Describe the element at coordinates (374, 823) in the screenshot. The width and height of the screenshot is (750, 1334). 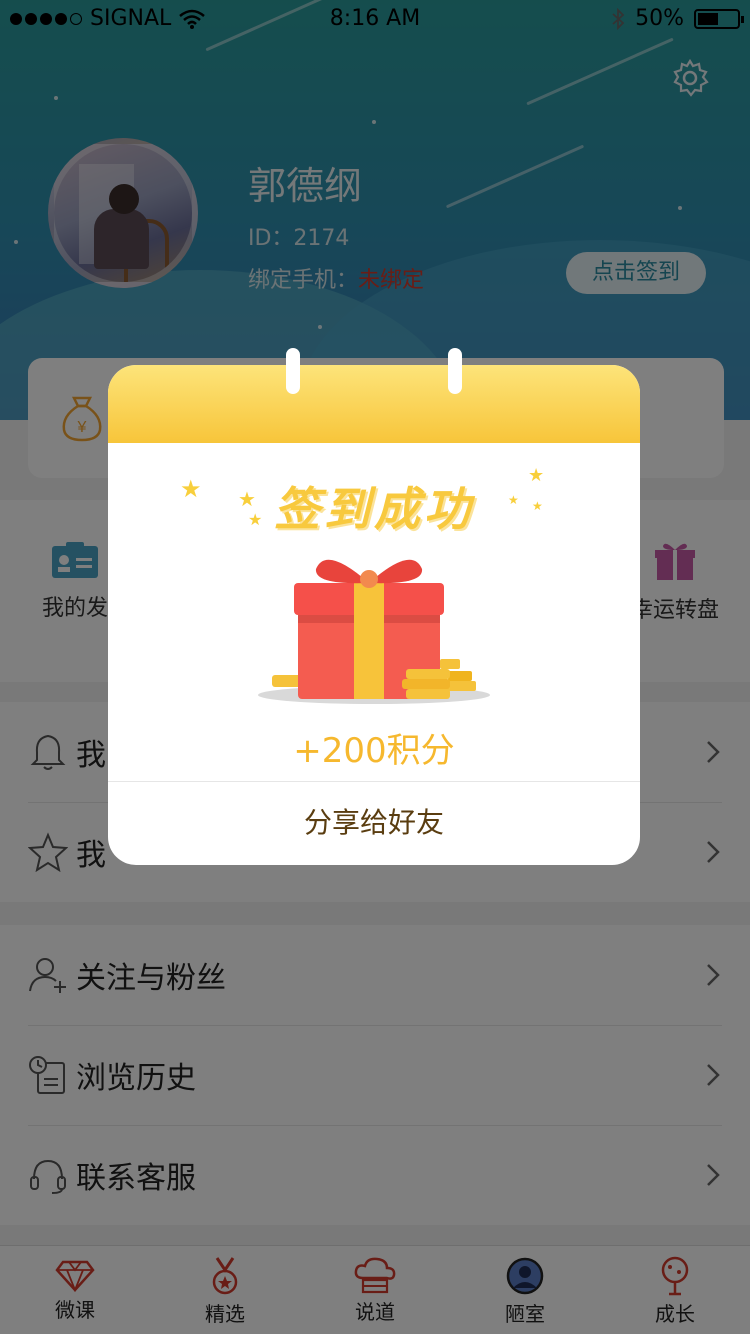
I see `share-to-friends-button: 分享给好友` at that location.